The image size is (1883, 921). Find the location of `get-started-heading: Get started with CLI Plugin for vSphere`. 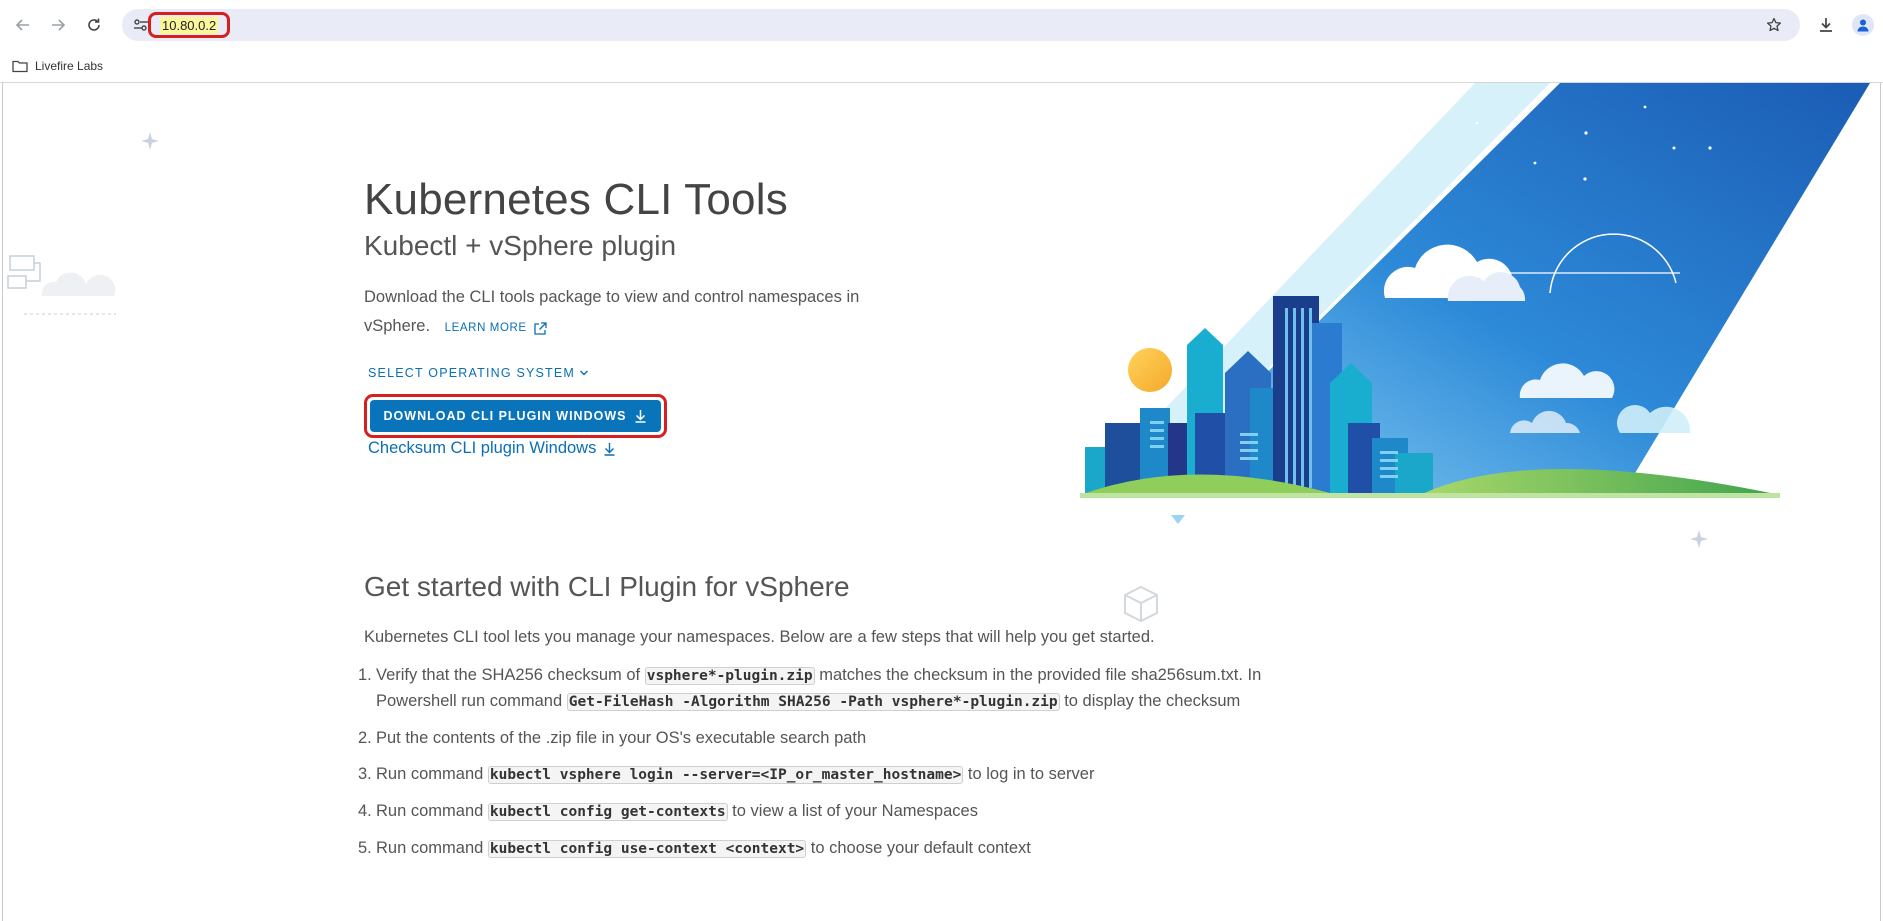

get-started-heading: Get started with CLI Plugin for vSphere is located at coordinates (607, 586).